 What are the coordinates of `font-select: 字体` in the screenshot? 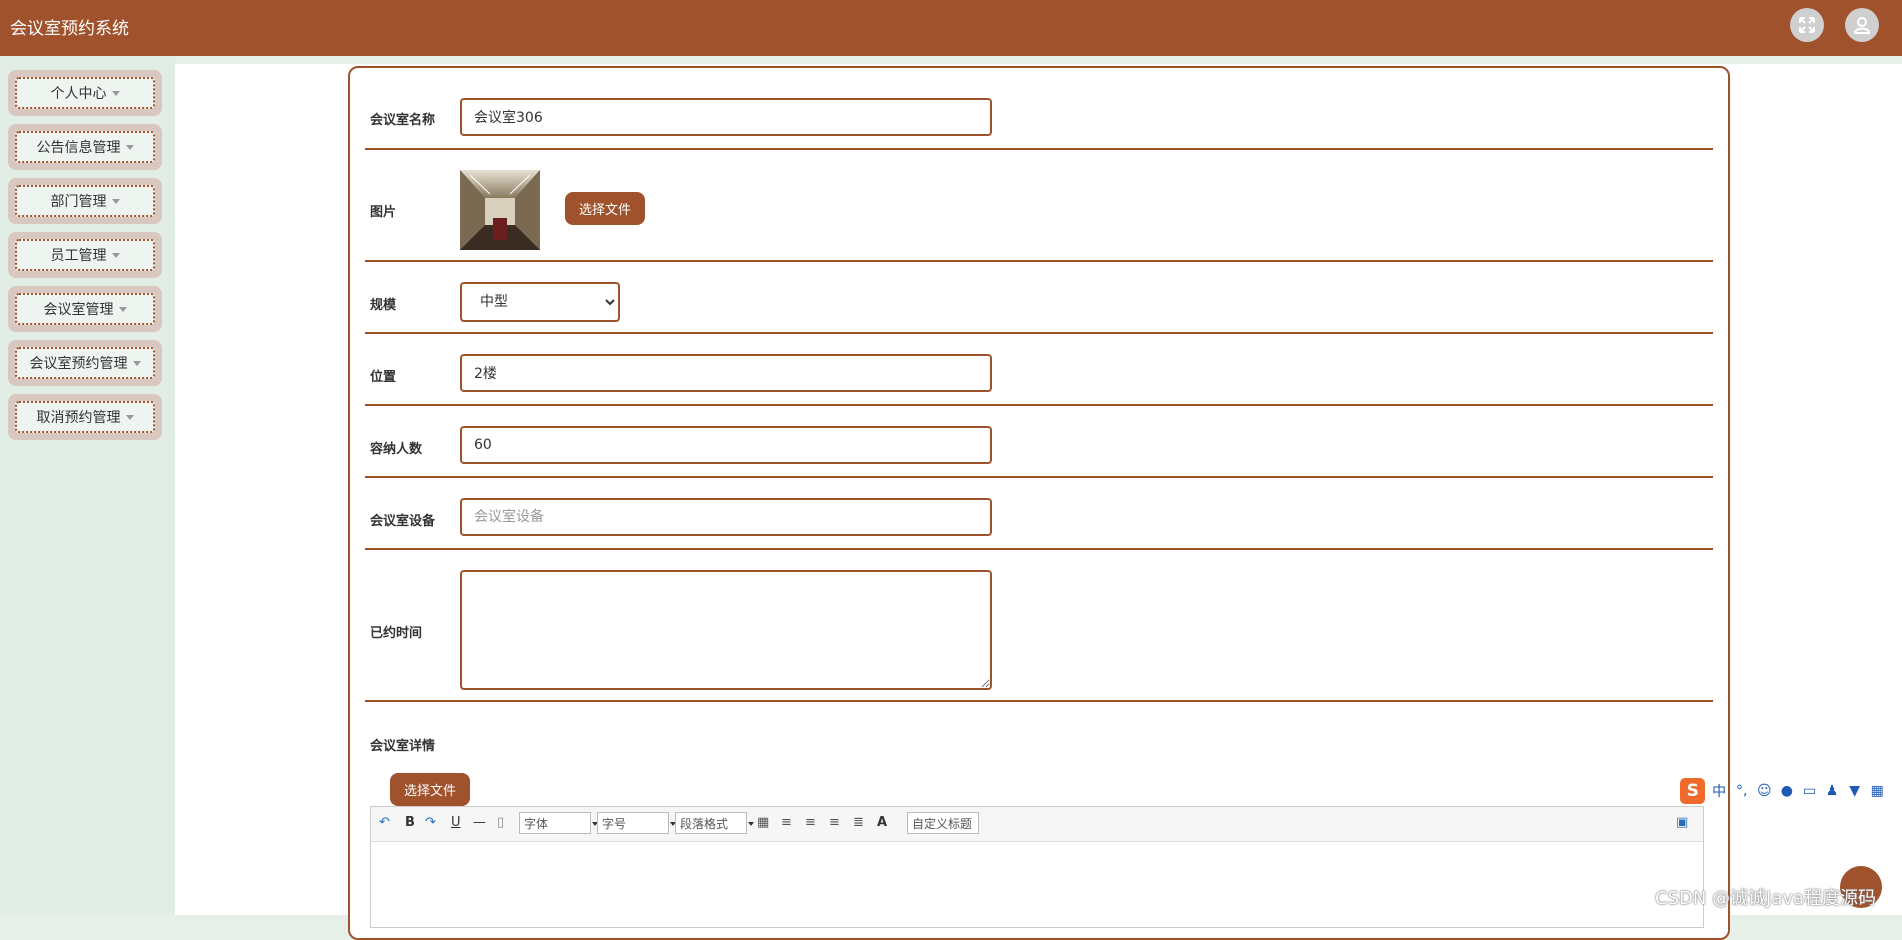 It's located at (558, 823).